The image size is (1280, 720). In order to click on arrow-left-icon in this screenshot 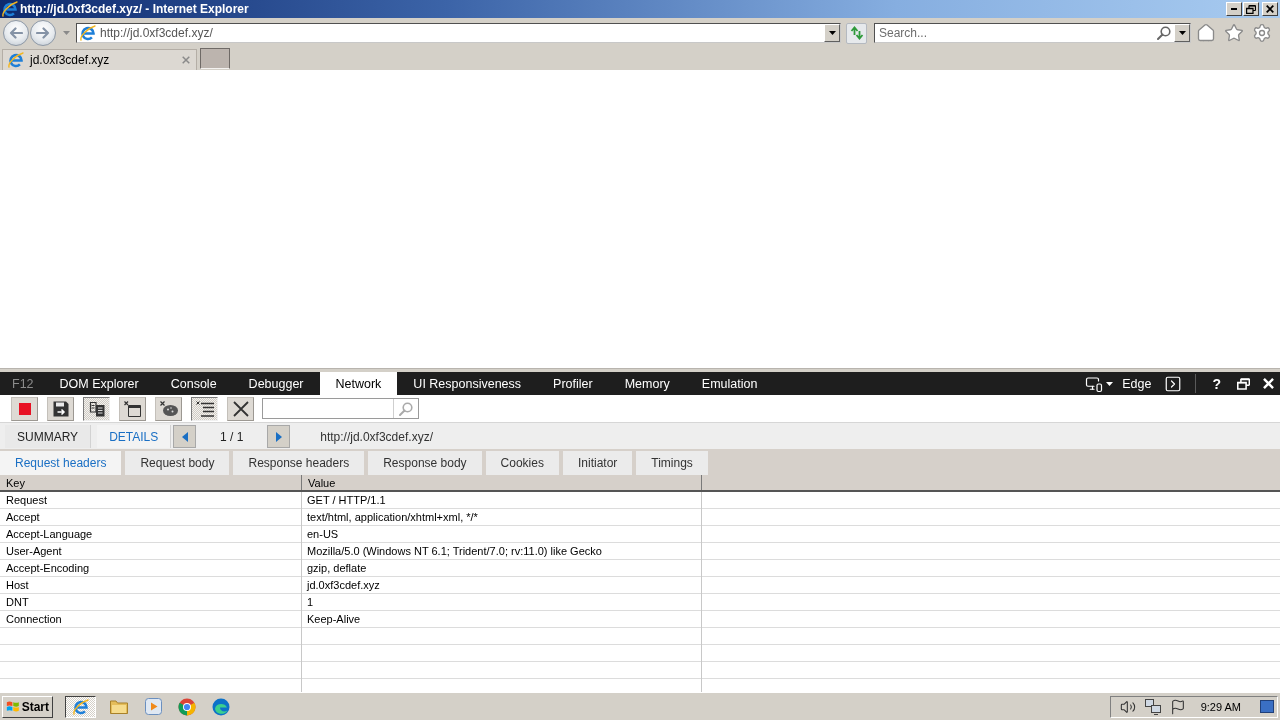, I will do `click(16, 33)`.